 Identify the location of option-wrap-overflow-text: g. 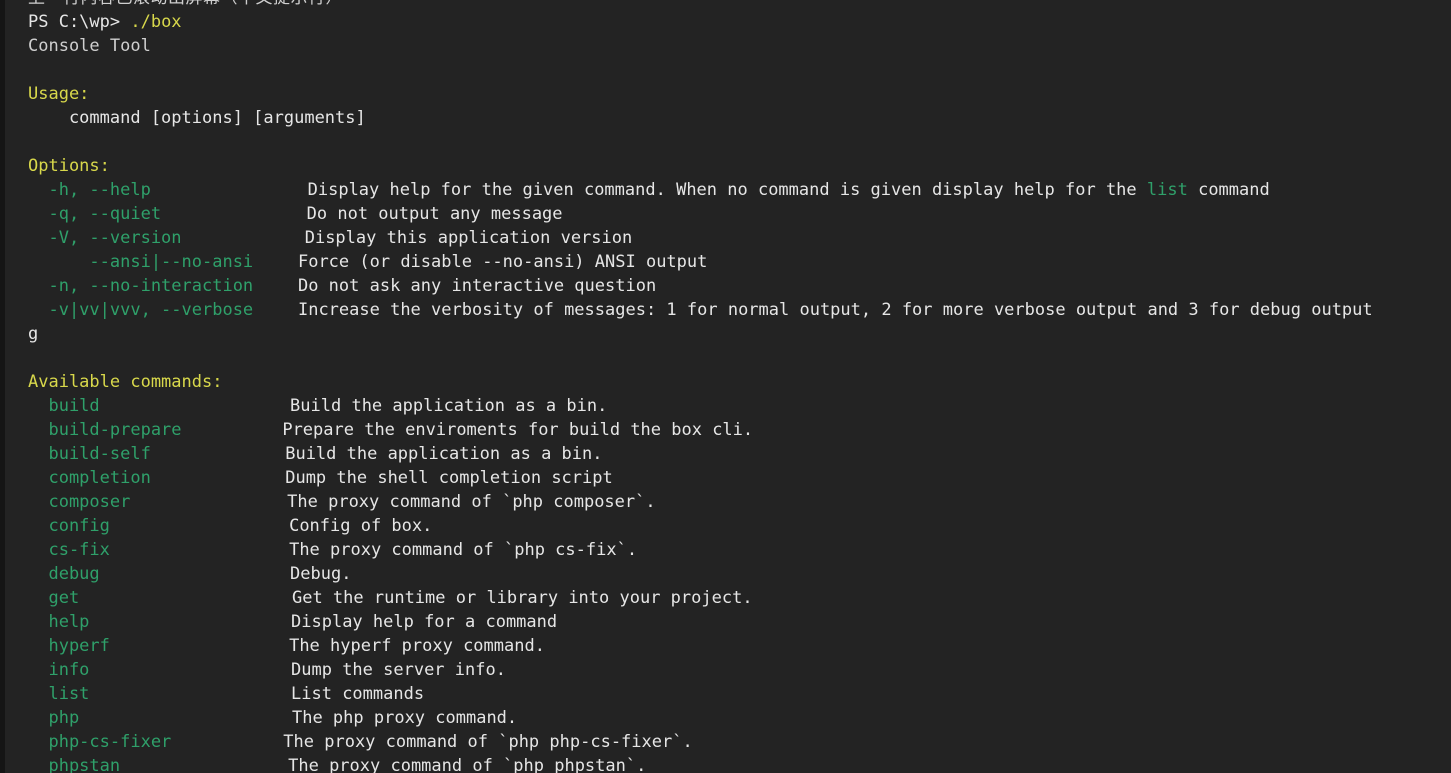
(33, 334).